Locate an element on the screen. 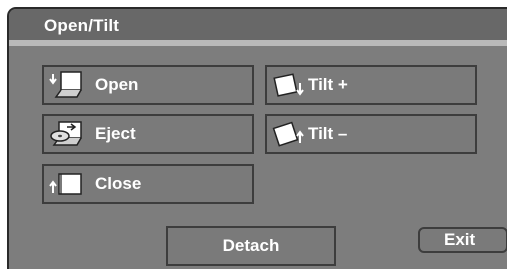 This screenshot has height=269, width=507. tilt-minus-button: Tilt – is located at coordinates (371, 134).